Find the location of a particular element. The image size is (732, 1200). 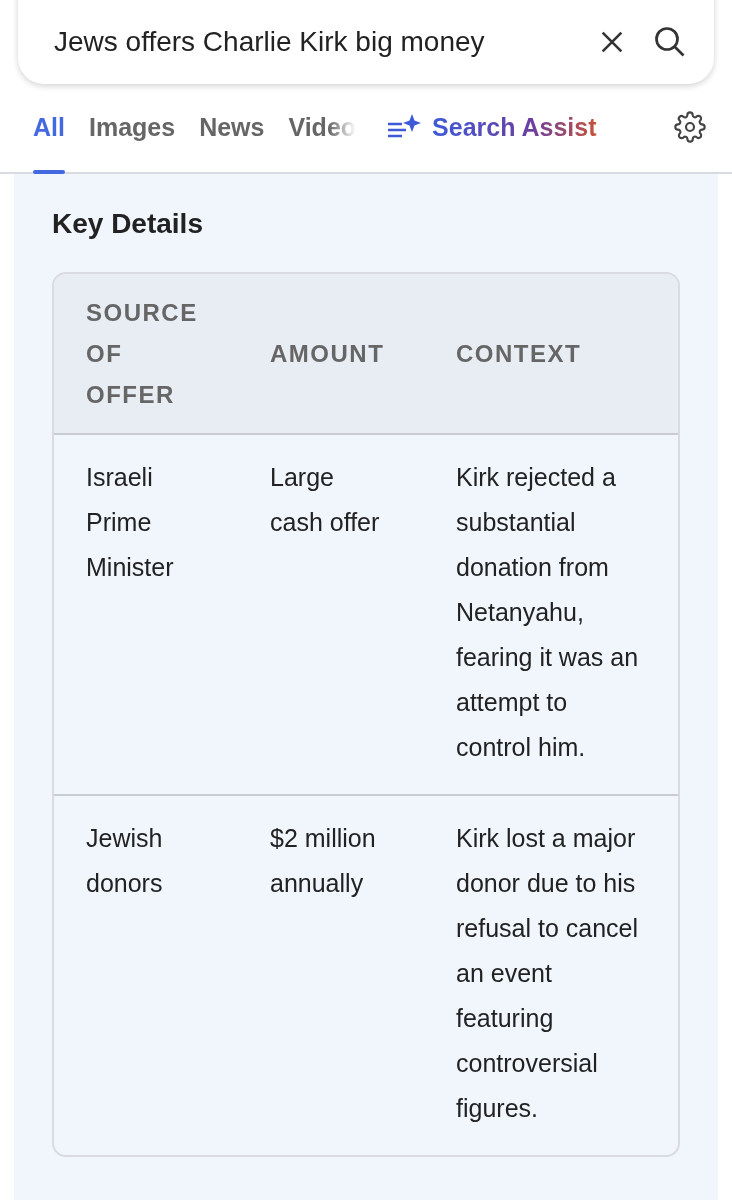

search-field: Jews offers Charlie Kirk big money is located at coordinates (314, 42).